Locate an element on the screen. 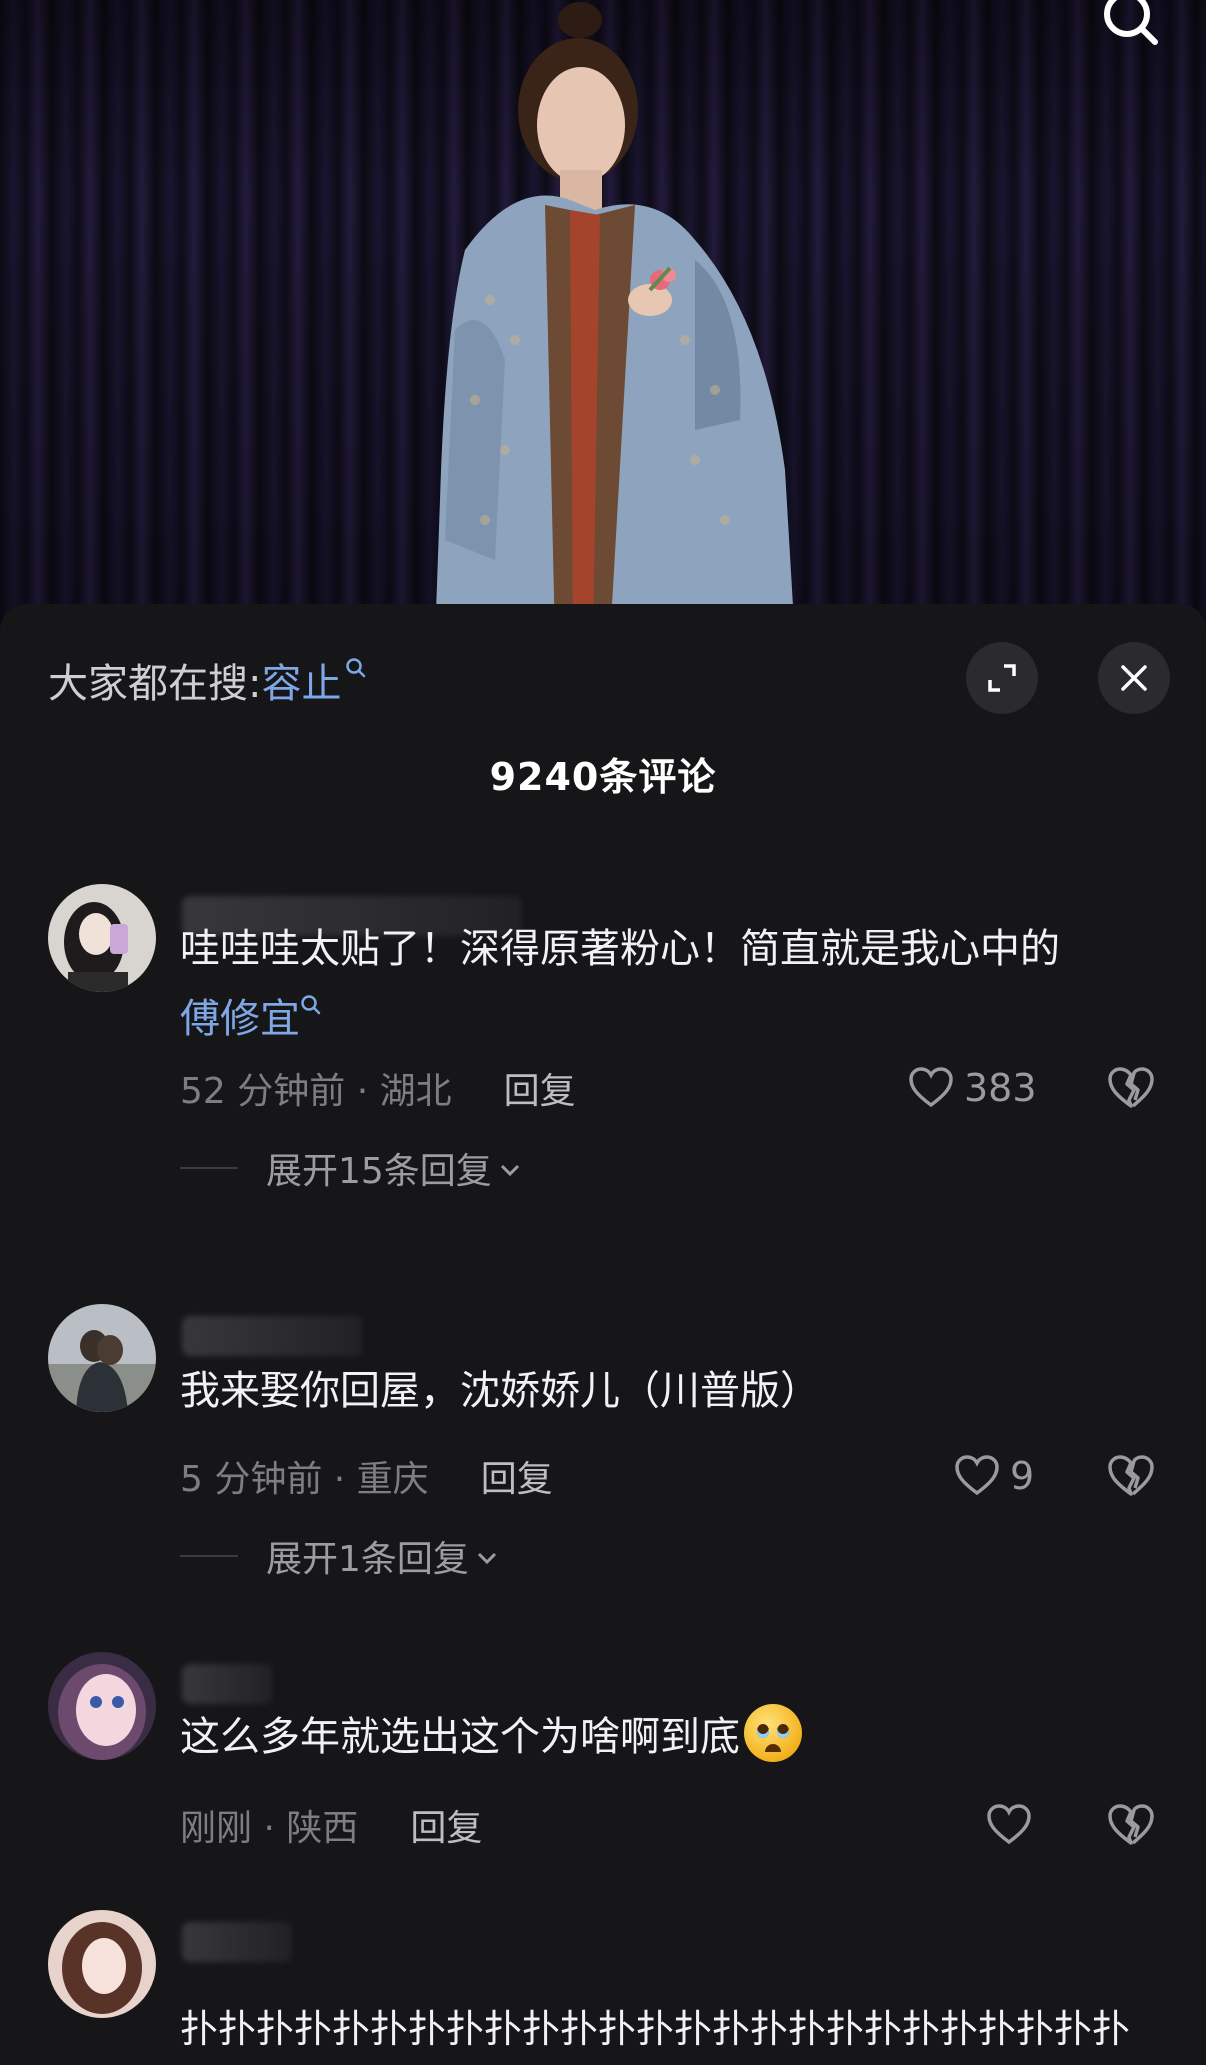 The height and width of the screenshot is (2065, 1206). comment-meta: 刚刚 · 陕西 回复 is located at coordinates (331, 1825).